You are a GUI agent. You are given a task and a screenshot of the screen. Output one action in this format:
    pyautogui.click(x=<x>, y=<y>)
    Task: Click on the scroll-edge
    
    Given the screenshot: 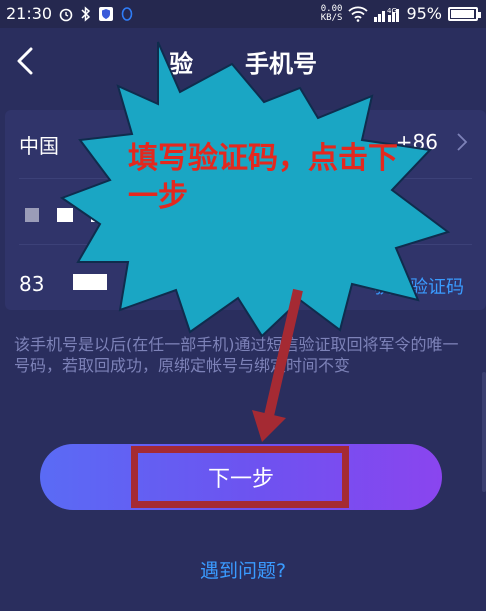 What is the action you would take?
    pyautogui.click(x=484, y=432)
    